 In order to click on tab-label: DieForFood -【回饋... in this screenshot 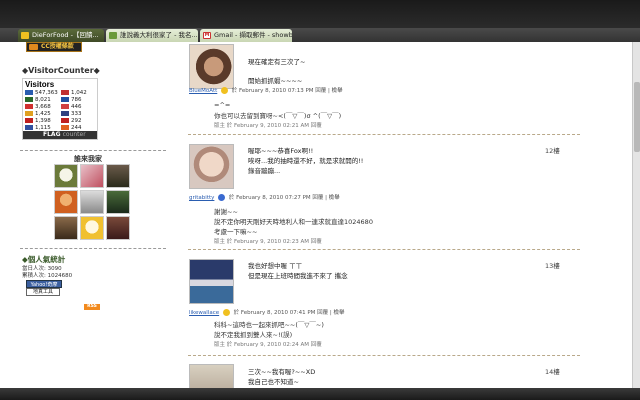, I will do `click(65, 35)`.